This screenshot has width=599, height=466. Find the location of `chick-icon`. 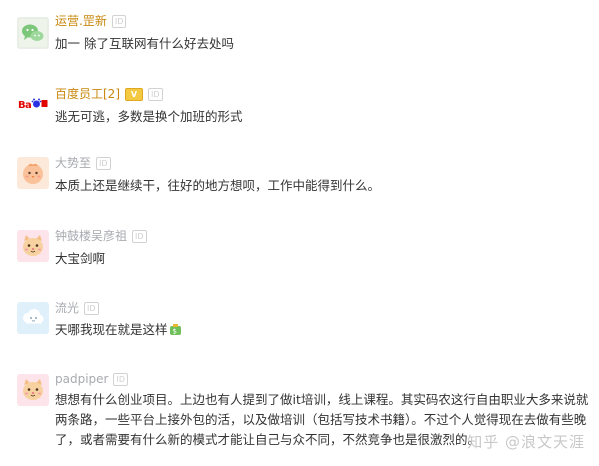

chick-icon is located at coordinates (33, 173).